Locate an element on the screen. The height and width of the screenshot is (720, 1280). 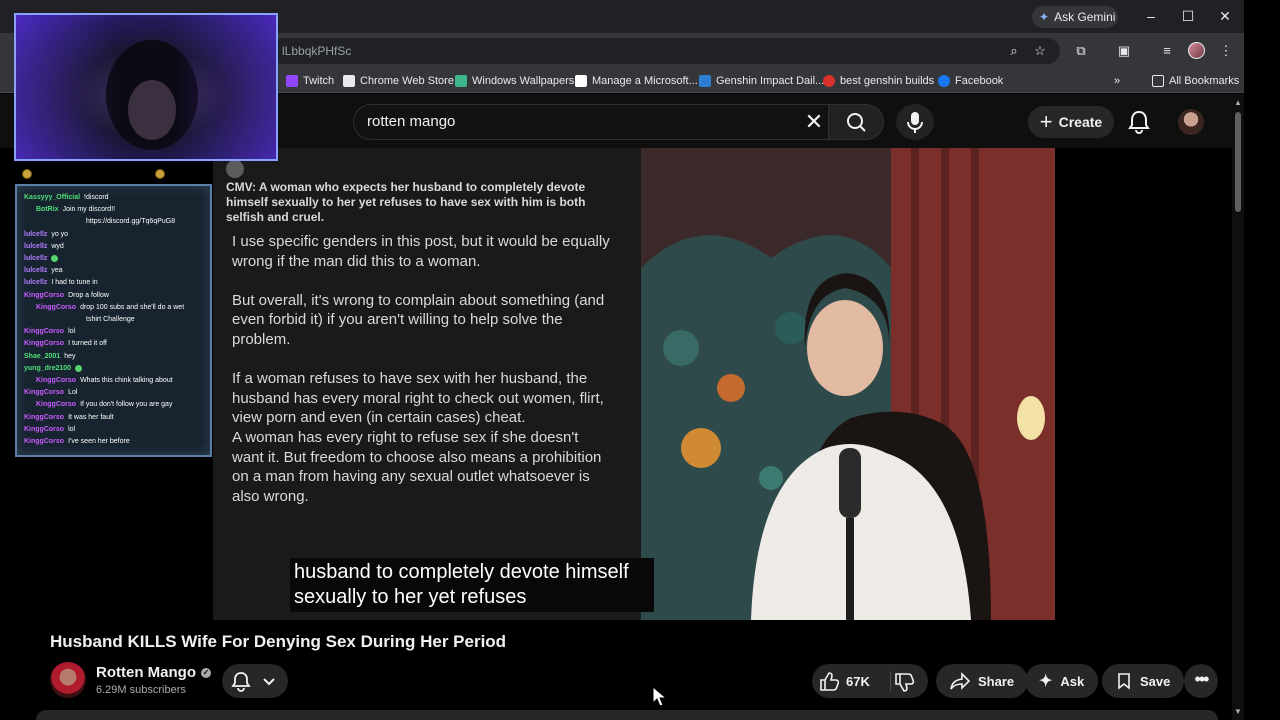
dislike-icon is located at coordinates (904, 683).